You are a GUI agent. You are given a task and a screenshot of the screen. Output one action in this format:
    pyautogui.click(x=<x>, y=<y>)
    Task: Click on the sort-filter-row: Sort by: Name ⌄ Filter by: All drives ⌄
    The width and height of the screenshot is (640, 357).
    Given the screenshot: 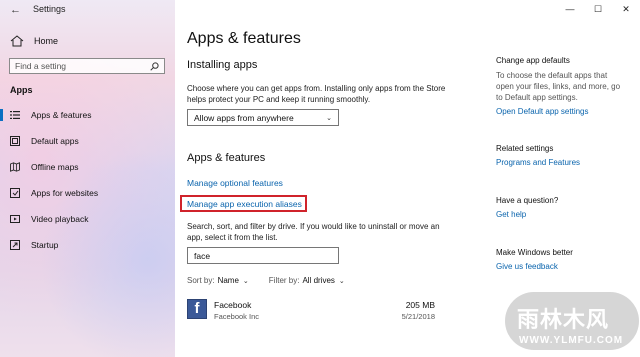 What is the action you would take?
    pyautogui.click(x=276, y=280)
    